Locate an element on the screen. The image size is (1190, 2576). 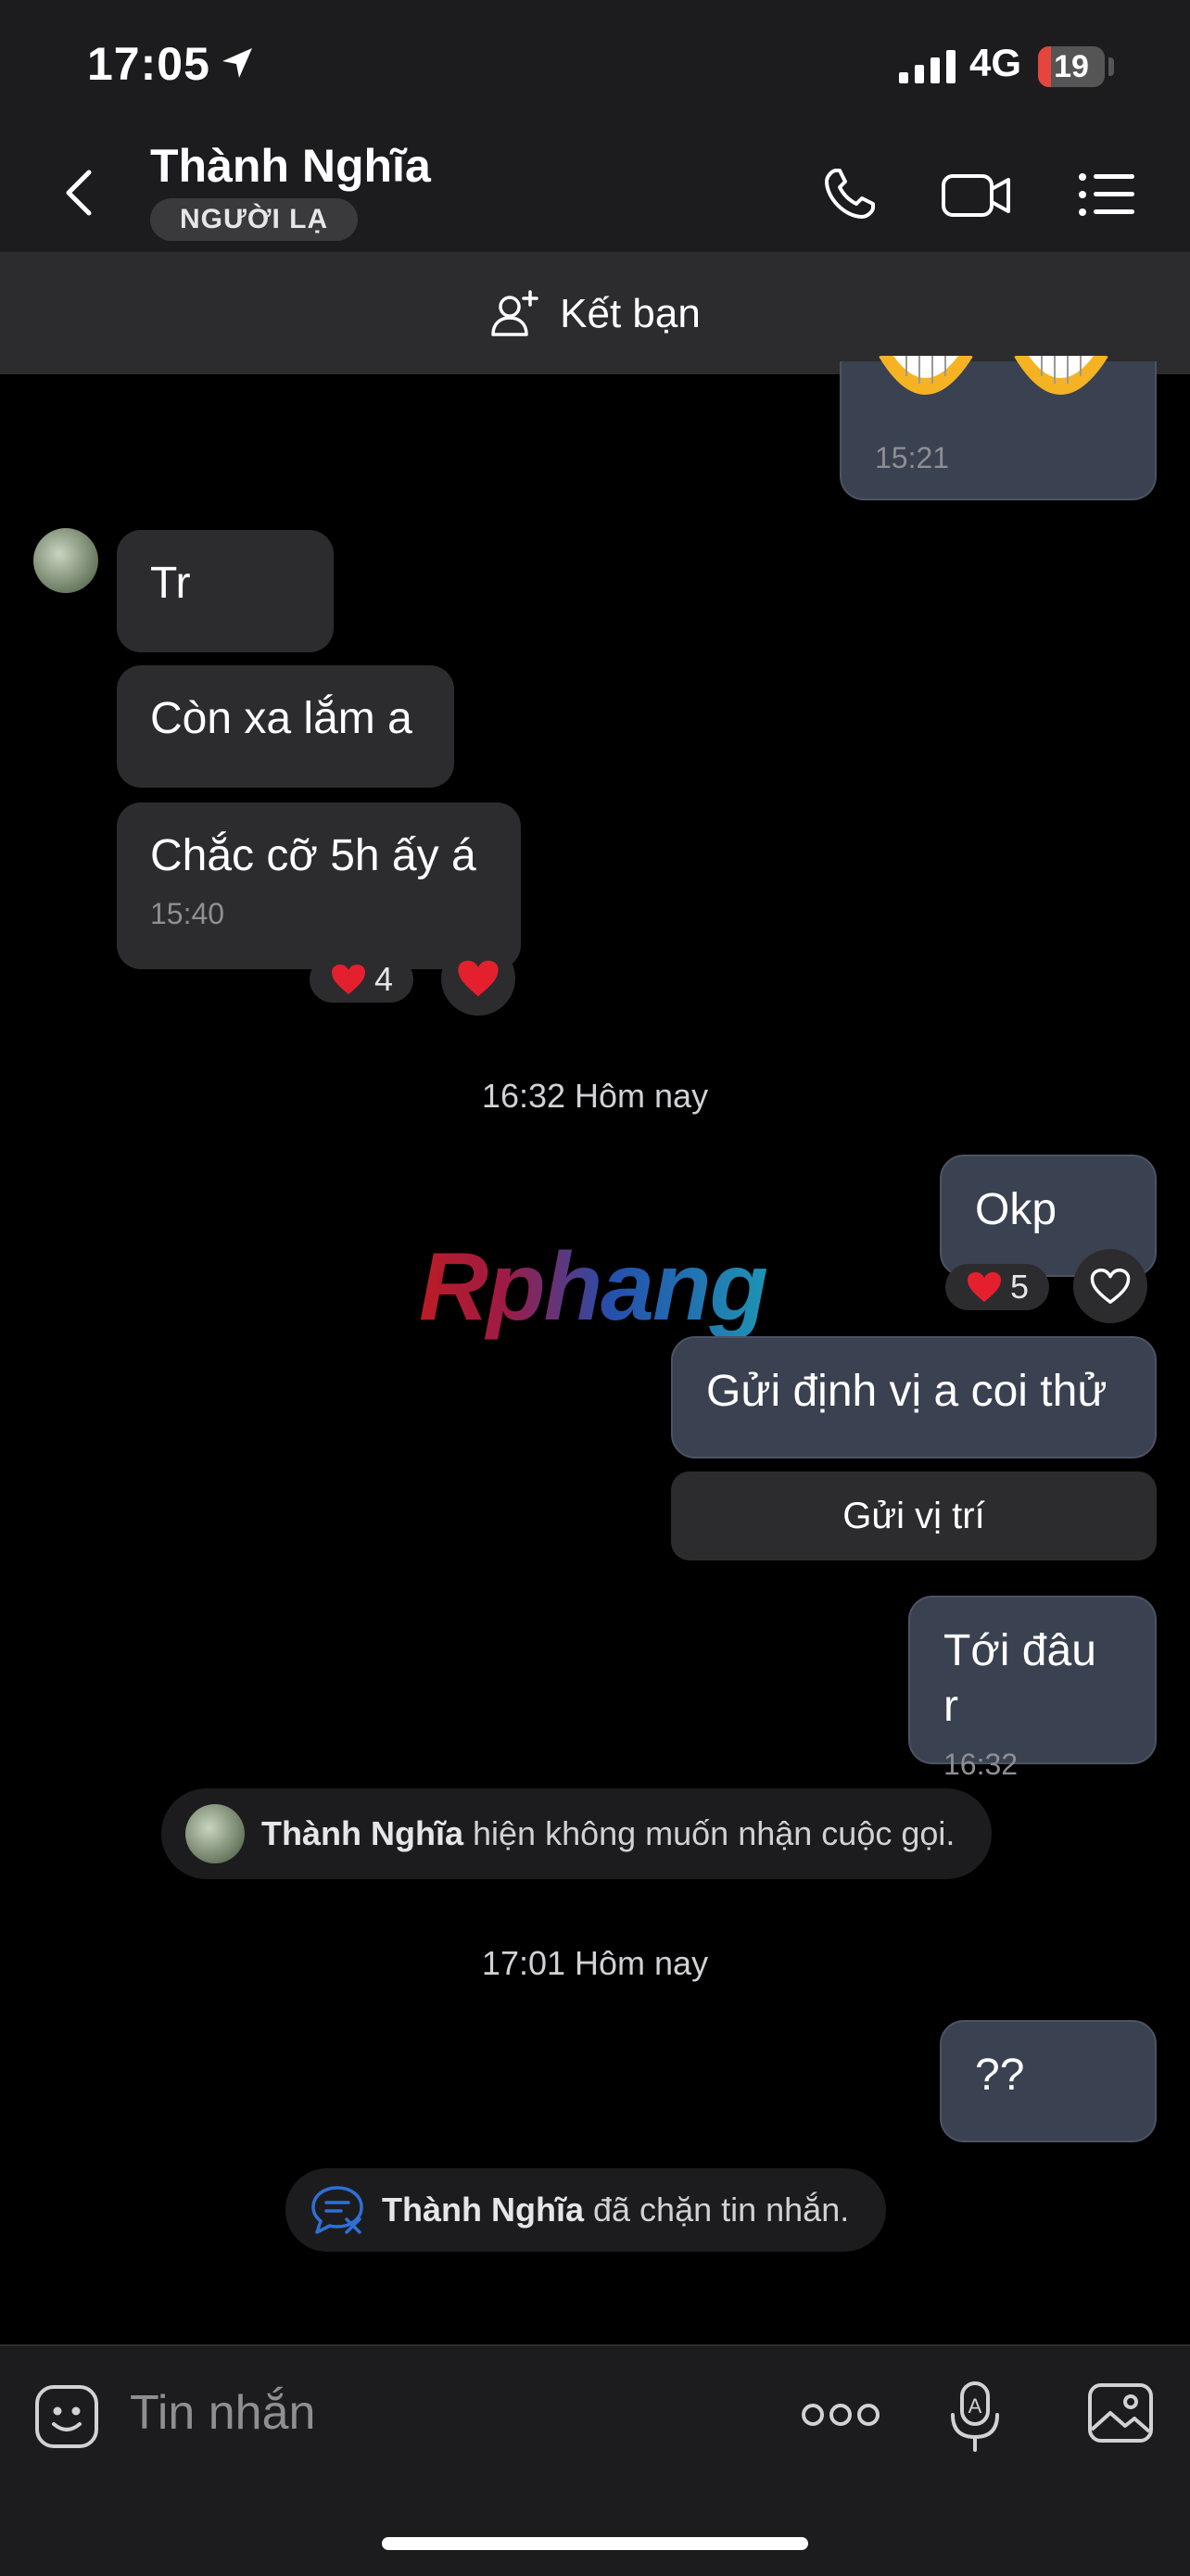
message-text: Gửi định vị a coi thử is located at coordinates (907, 1391).